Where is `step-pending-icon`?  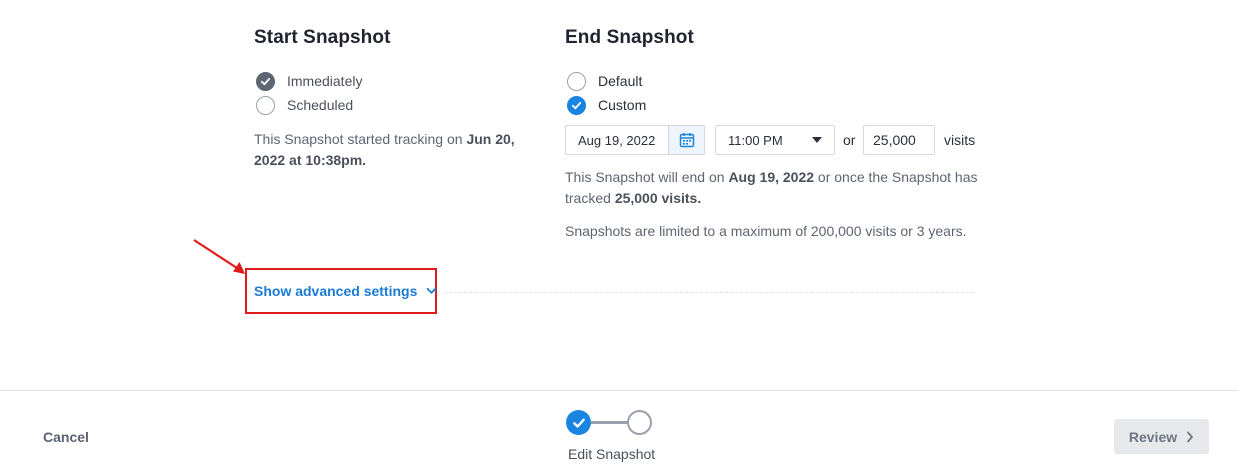
step-pending-icon is located at coordinates (639, 422).